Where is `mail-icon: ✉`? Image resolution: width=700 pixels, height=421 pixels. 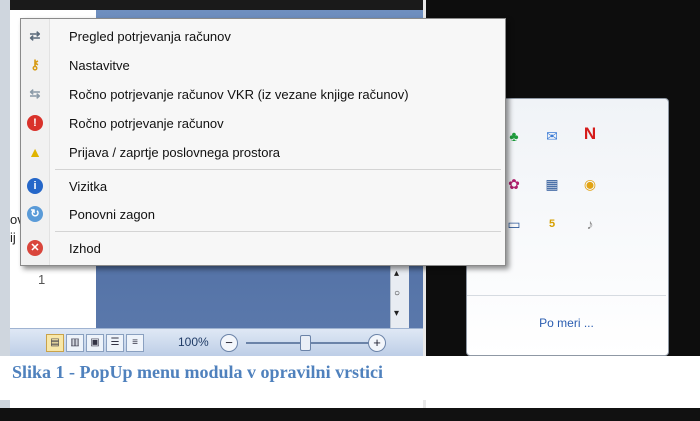
mail-icon: ✉ is located at coordinates (552, 136).